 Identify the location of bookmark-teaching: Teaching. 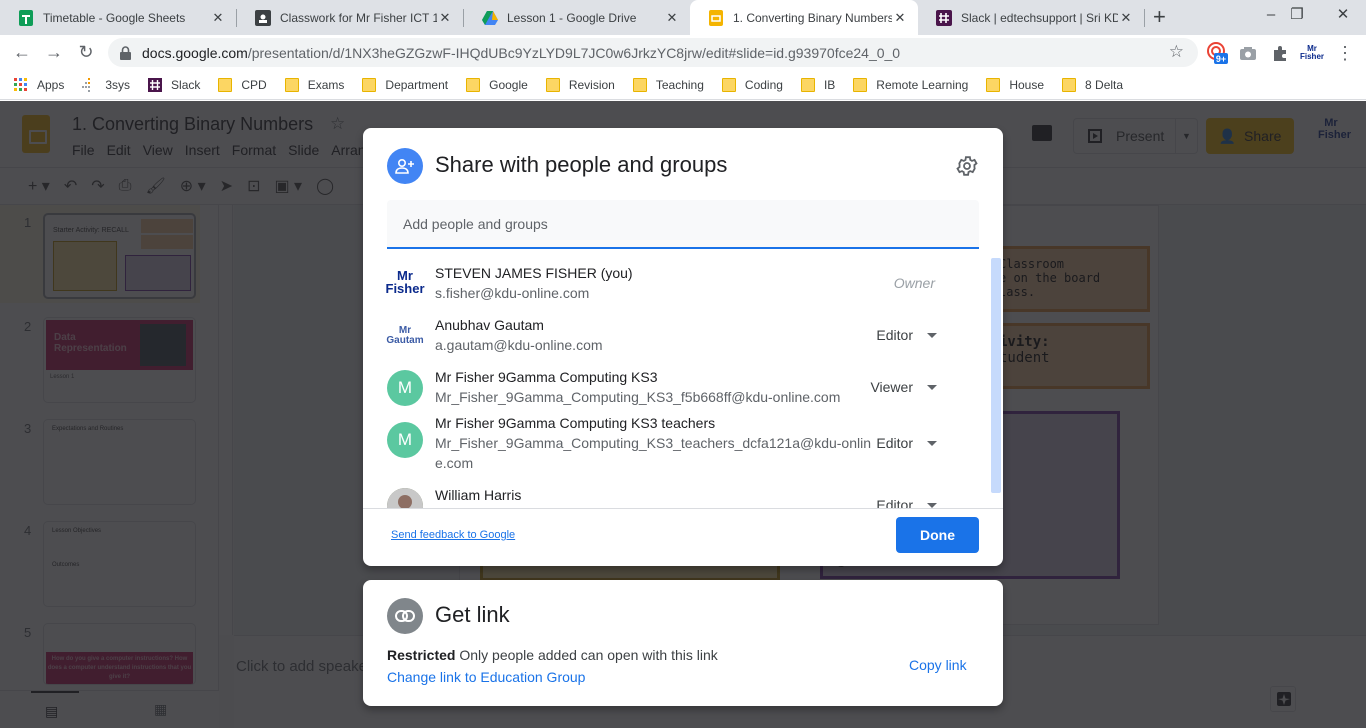
(668, 84).